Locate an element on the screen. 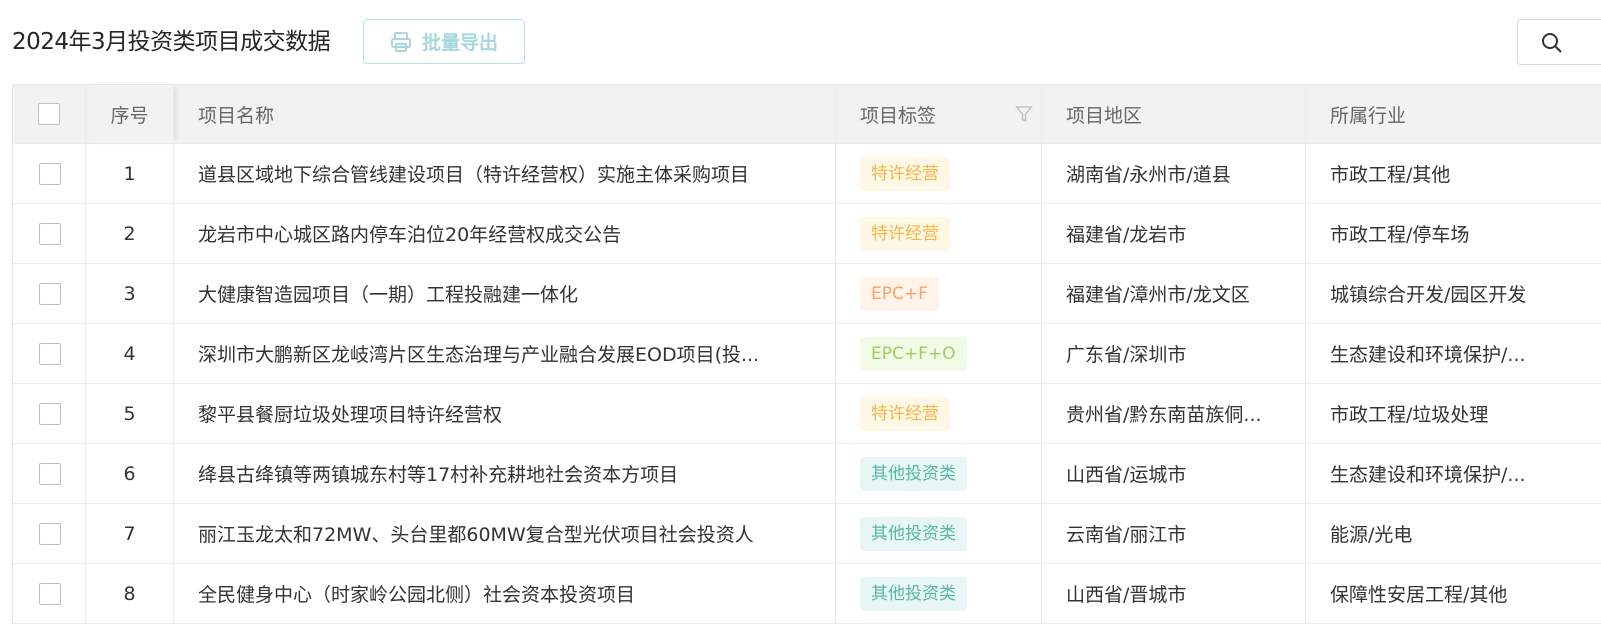  project-name: 龙岩市中心城区路内停车泊位20年经营权成交公告 is located at coordinates (409, 233).